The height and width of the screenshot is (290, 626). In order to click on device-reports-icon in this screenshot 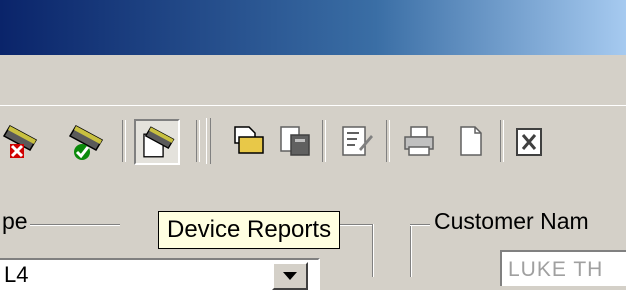, I will do `click(157, 142)`.